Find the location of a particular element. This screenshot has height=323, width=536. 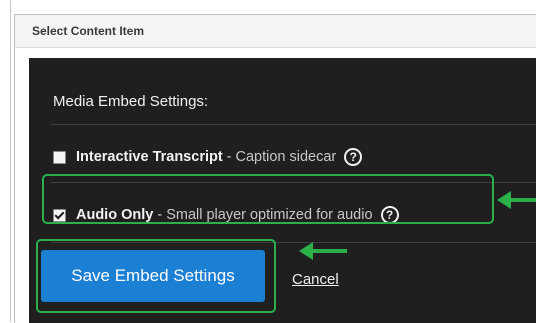

section-title: Media Embed Settings: is located at coordinates (131, 101).